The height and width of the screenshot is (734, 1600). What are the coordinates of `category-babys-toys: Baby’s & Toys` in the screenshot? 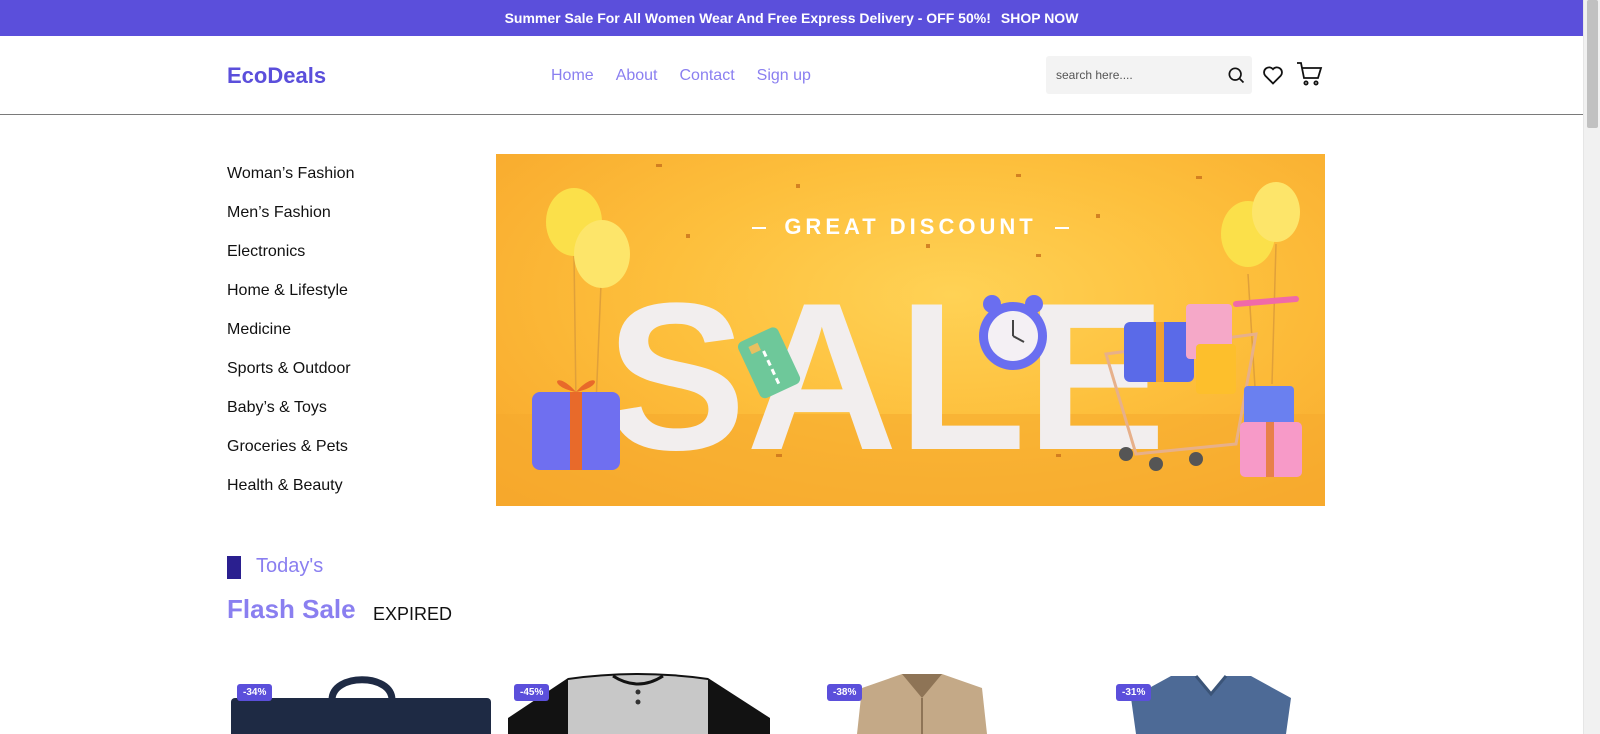 It's located at (290, 417).